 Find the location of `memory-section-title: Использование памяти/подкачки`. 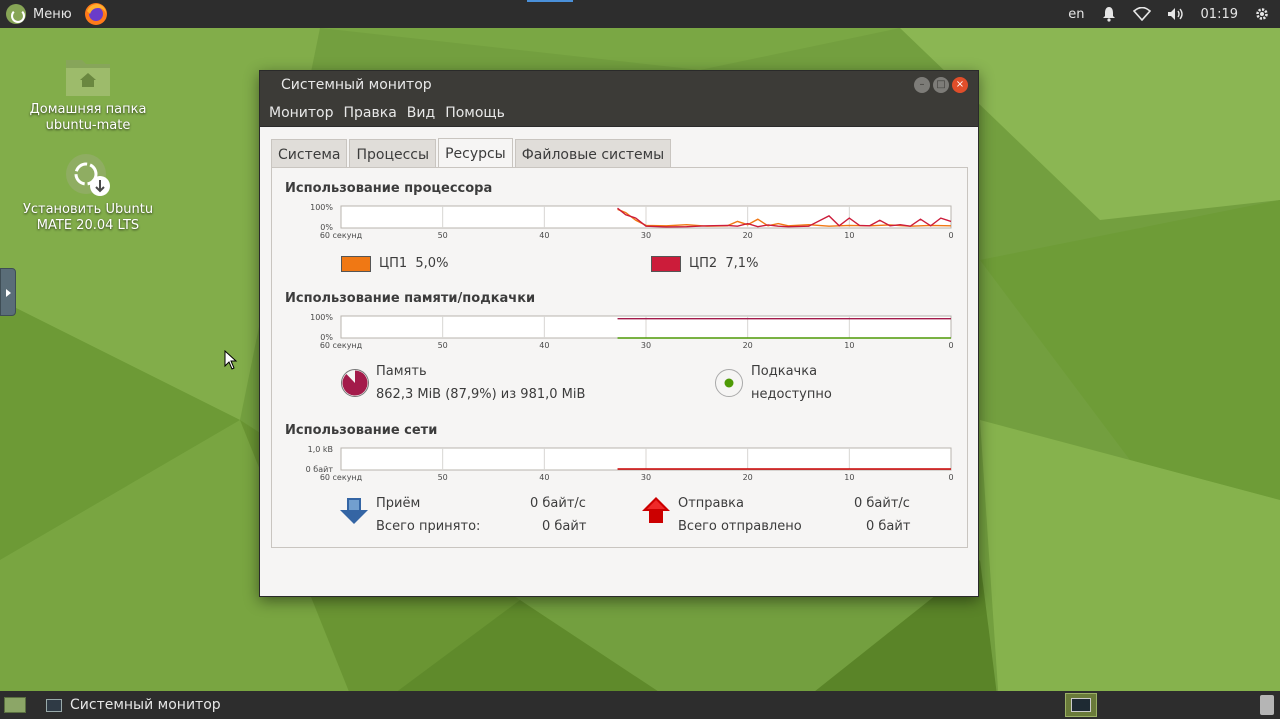

memory-section-title: Использование памяти/подкачки is located at coordinates (410, 298).